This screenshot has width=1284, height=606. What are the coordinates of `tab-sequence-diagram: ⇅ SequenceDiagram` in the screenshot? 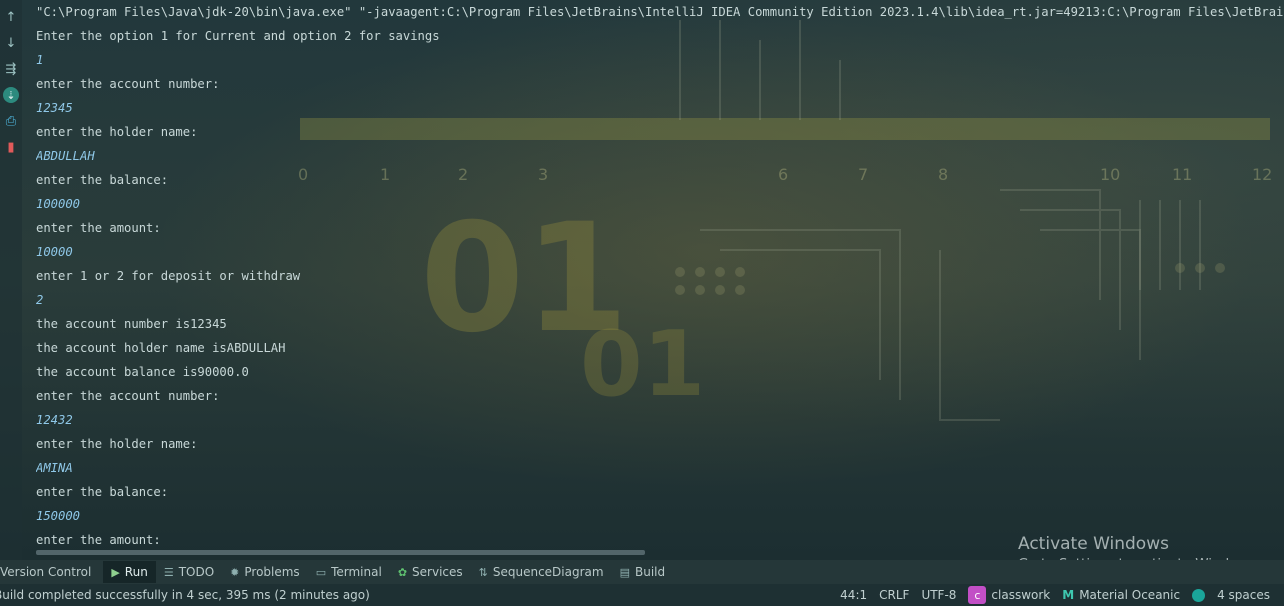 It's located at (541, 572).